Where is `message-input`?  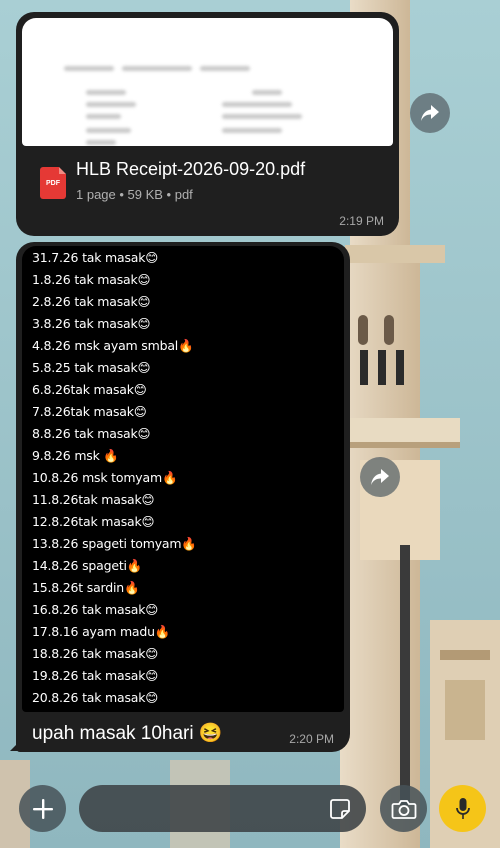 message-input is located at coordinates (222, 808).